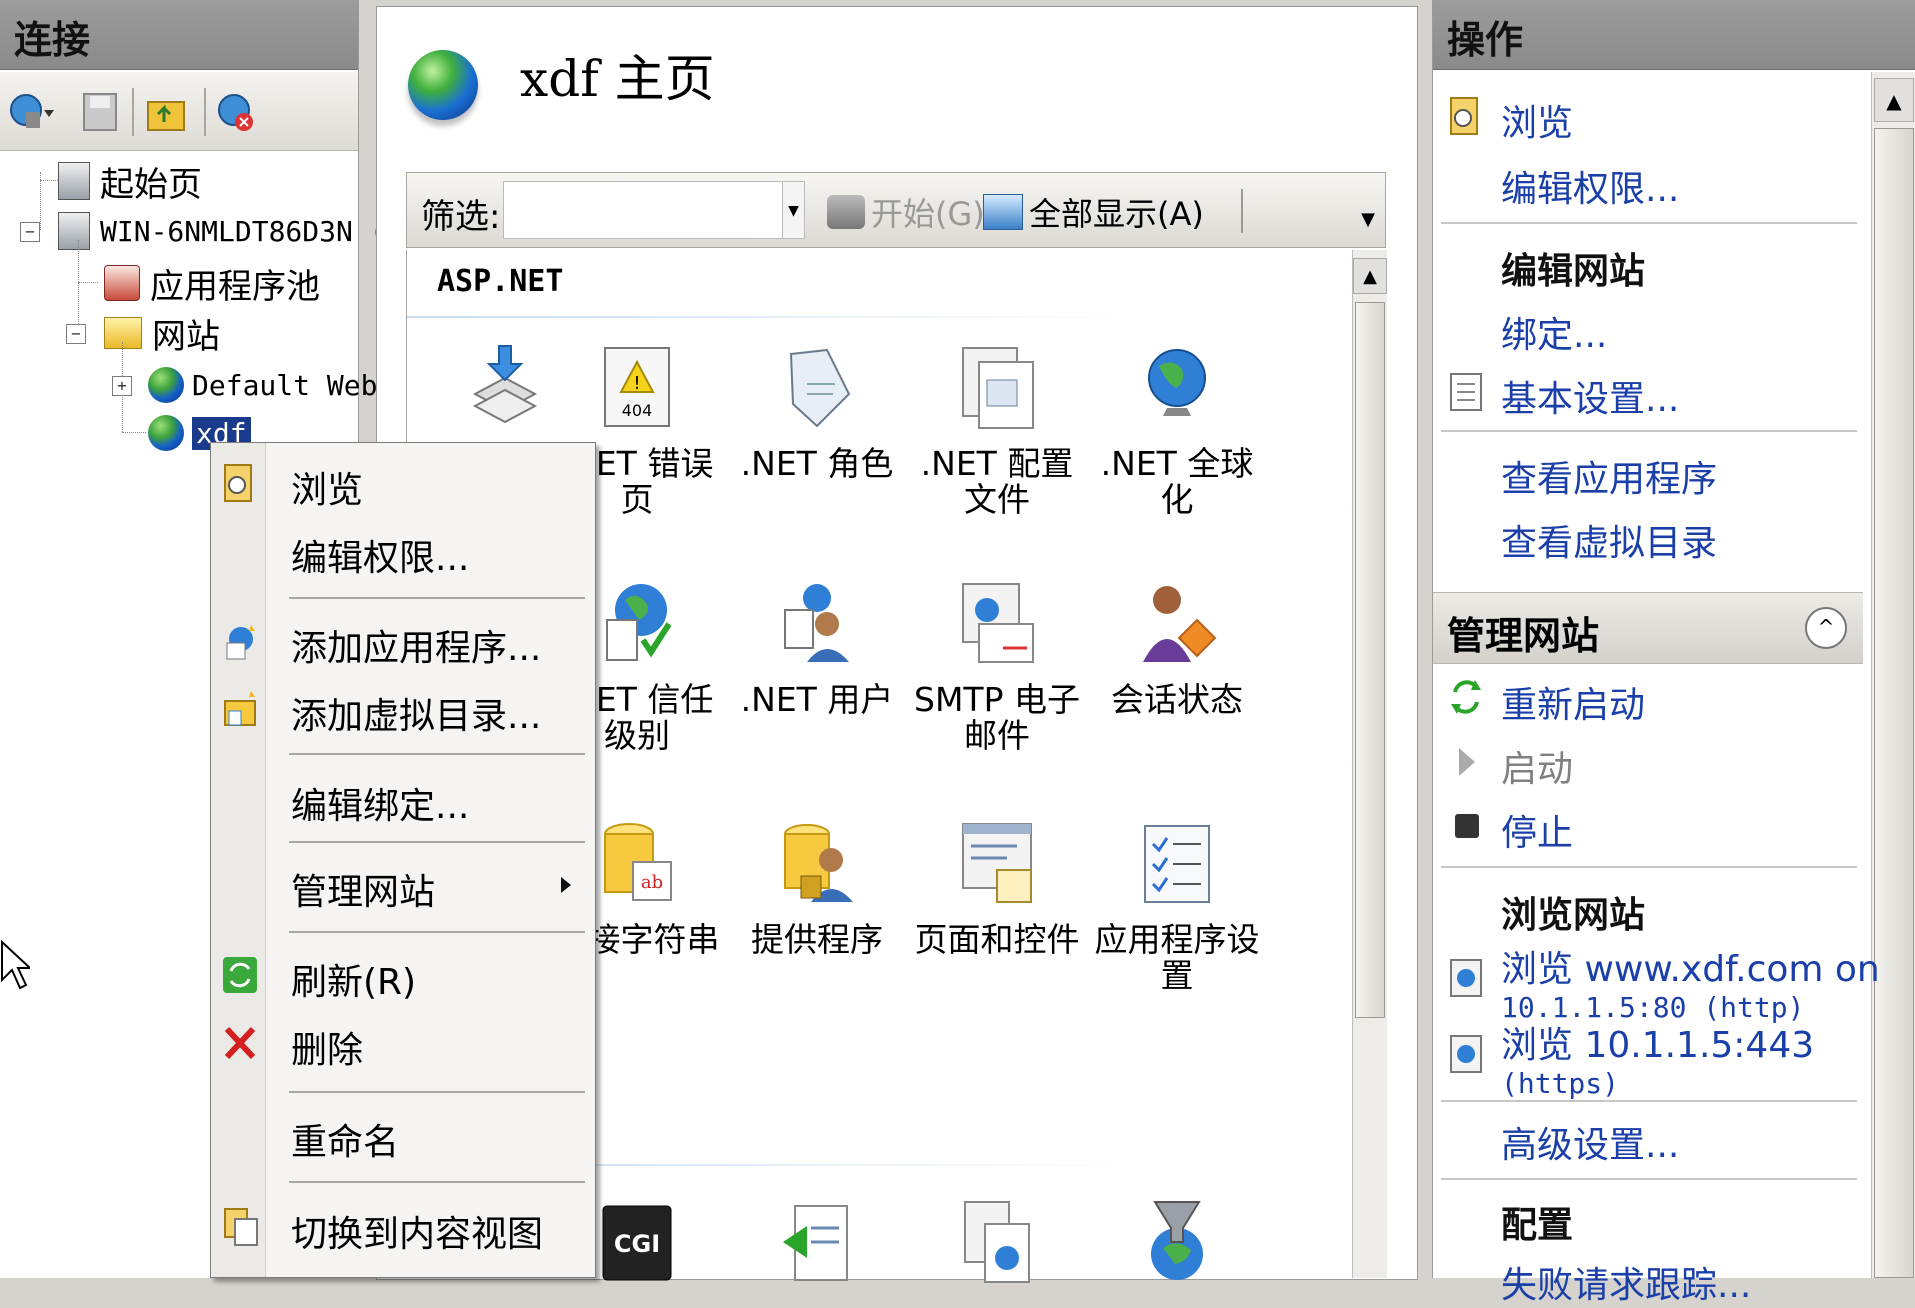 The image size is (1915, 1308). Describe the element at coordinates (122, 386) in the screenshot. I see `default-site-expander: +` at that location.